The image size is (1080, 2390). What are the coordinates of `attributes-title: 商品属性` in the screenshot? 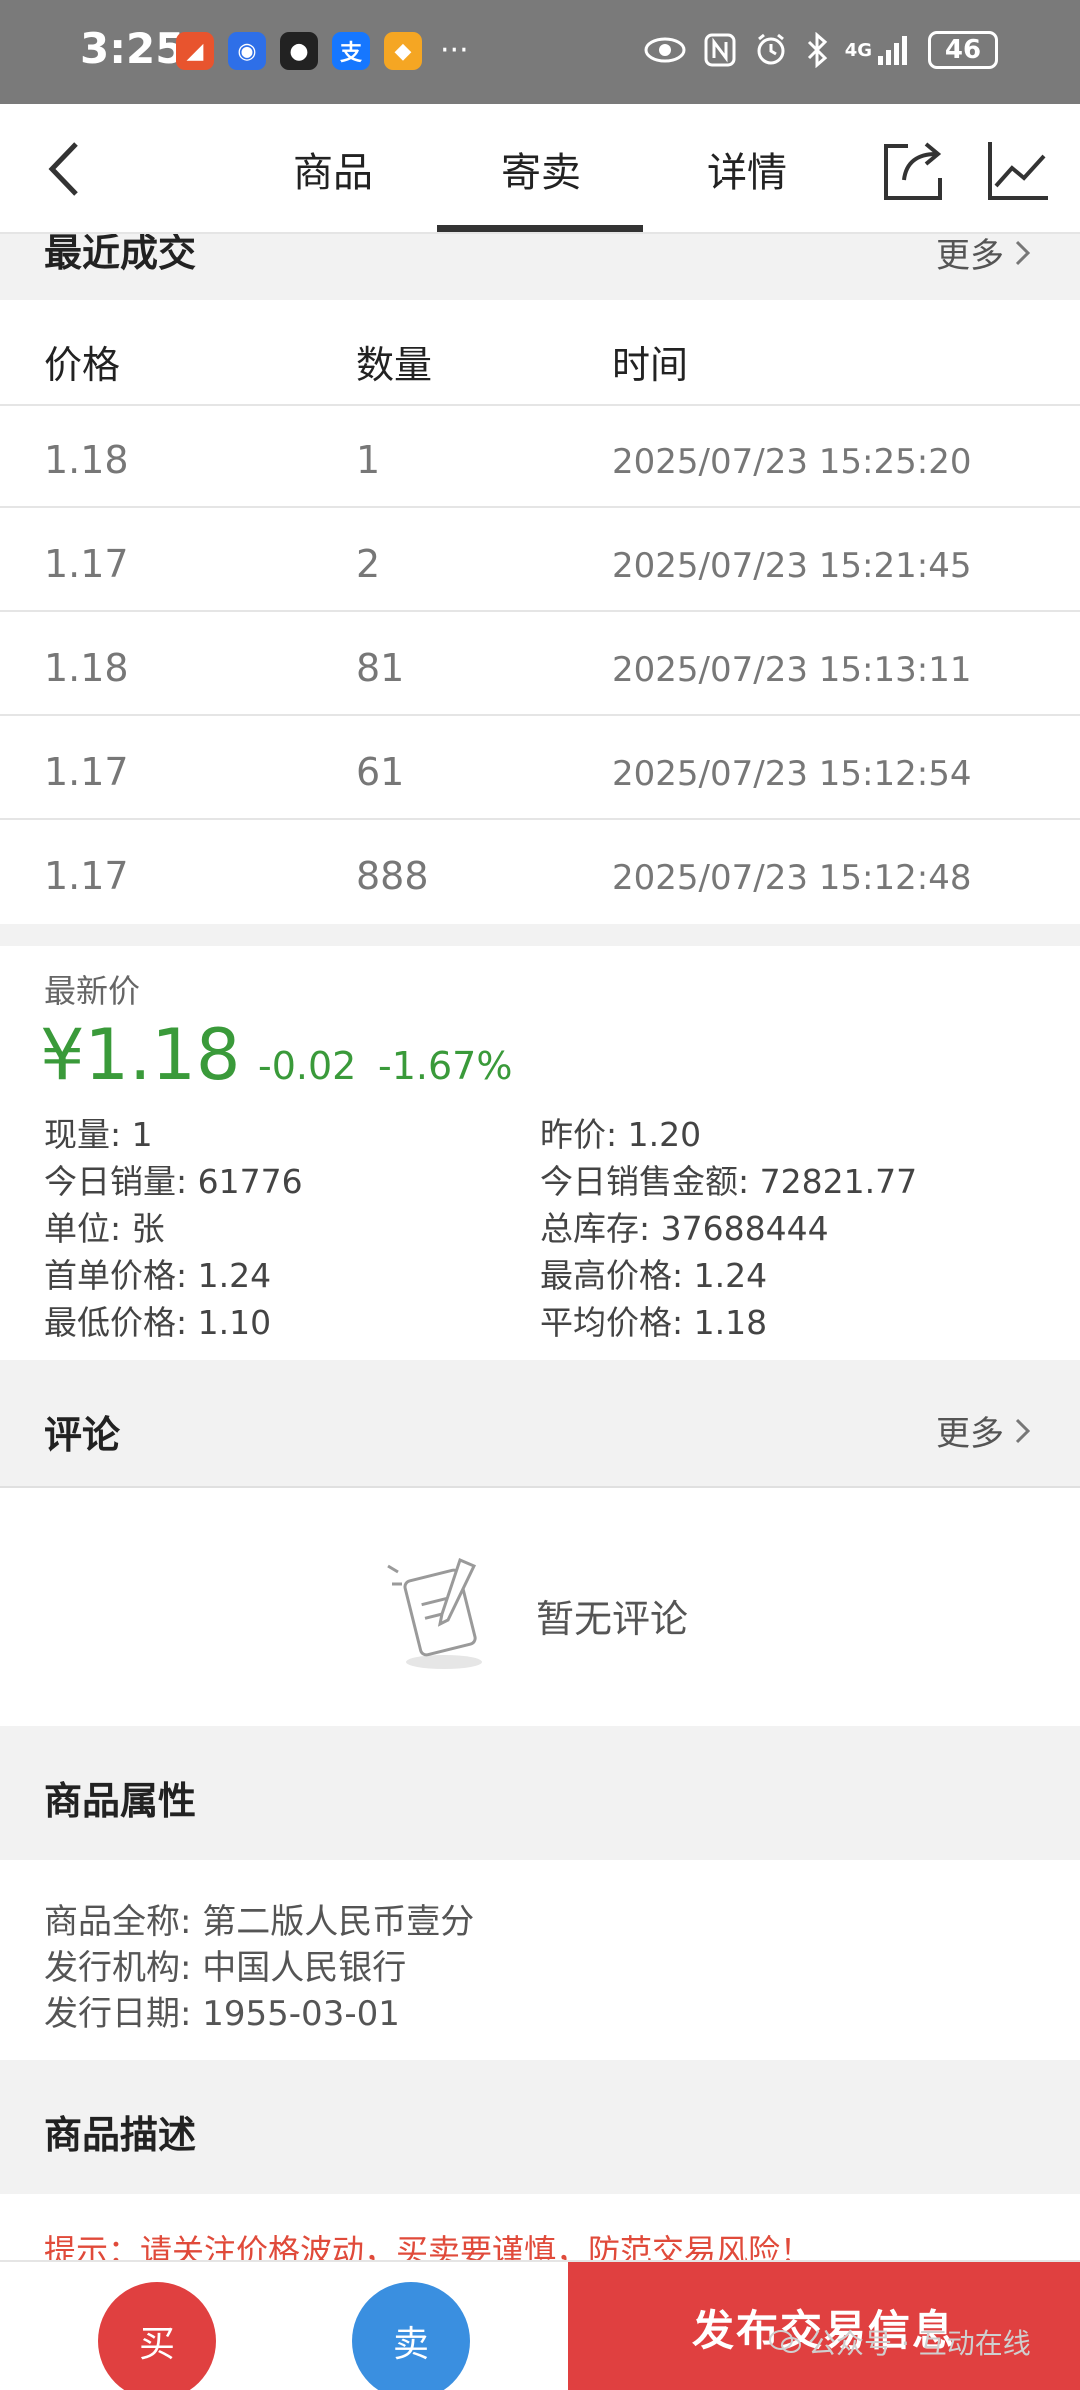 It's located at (120, 1801).